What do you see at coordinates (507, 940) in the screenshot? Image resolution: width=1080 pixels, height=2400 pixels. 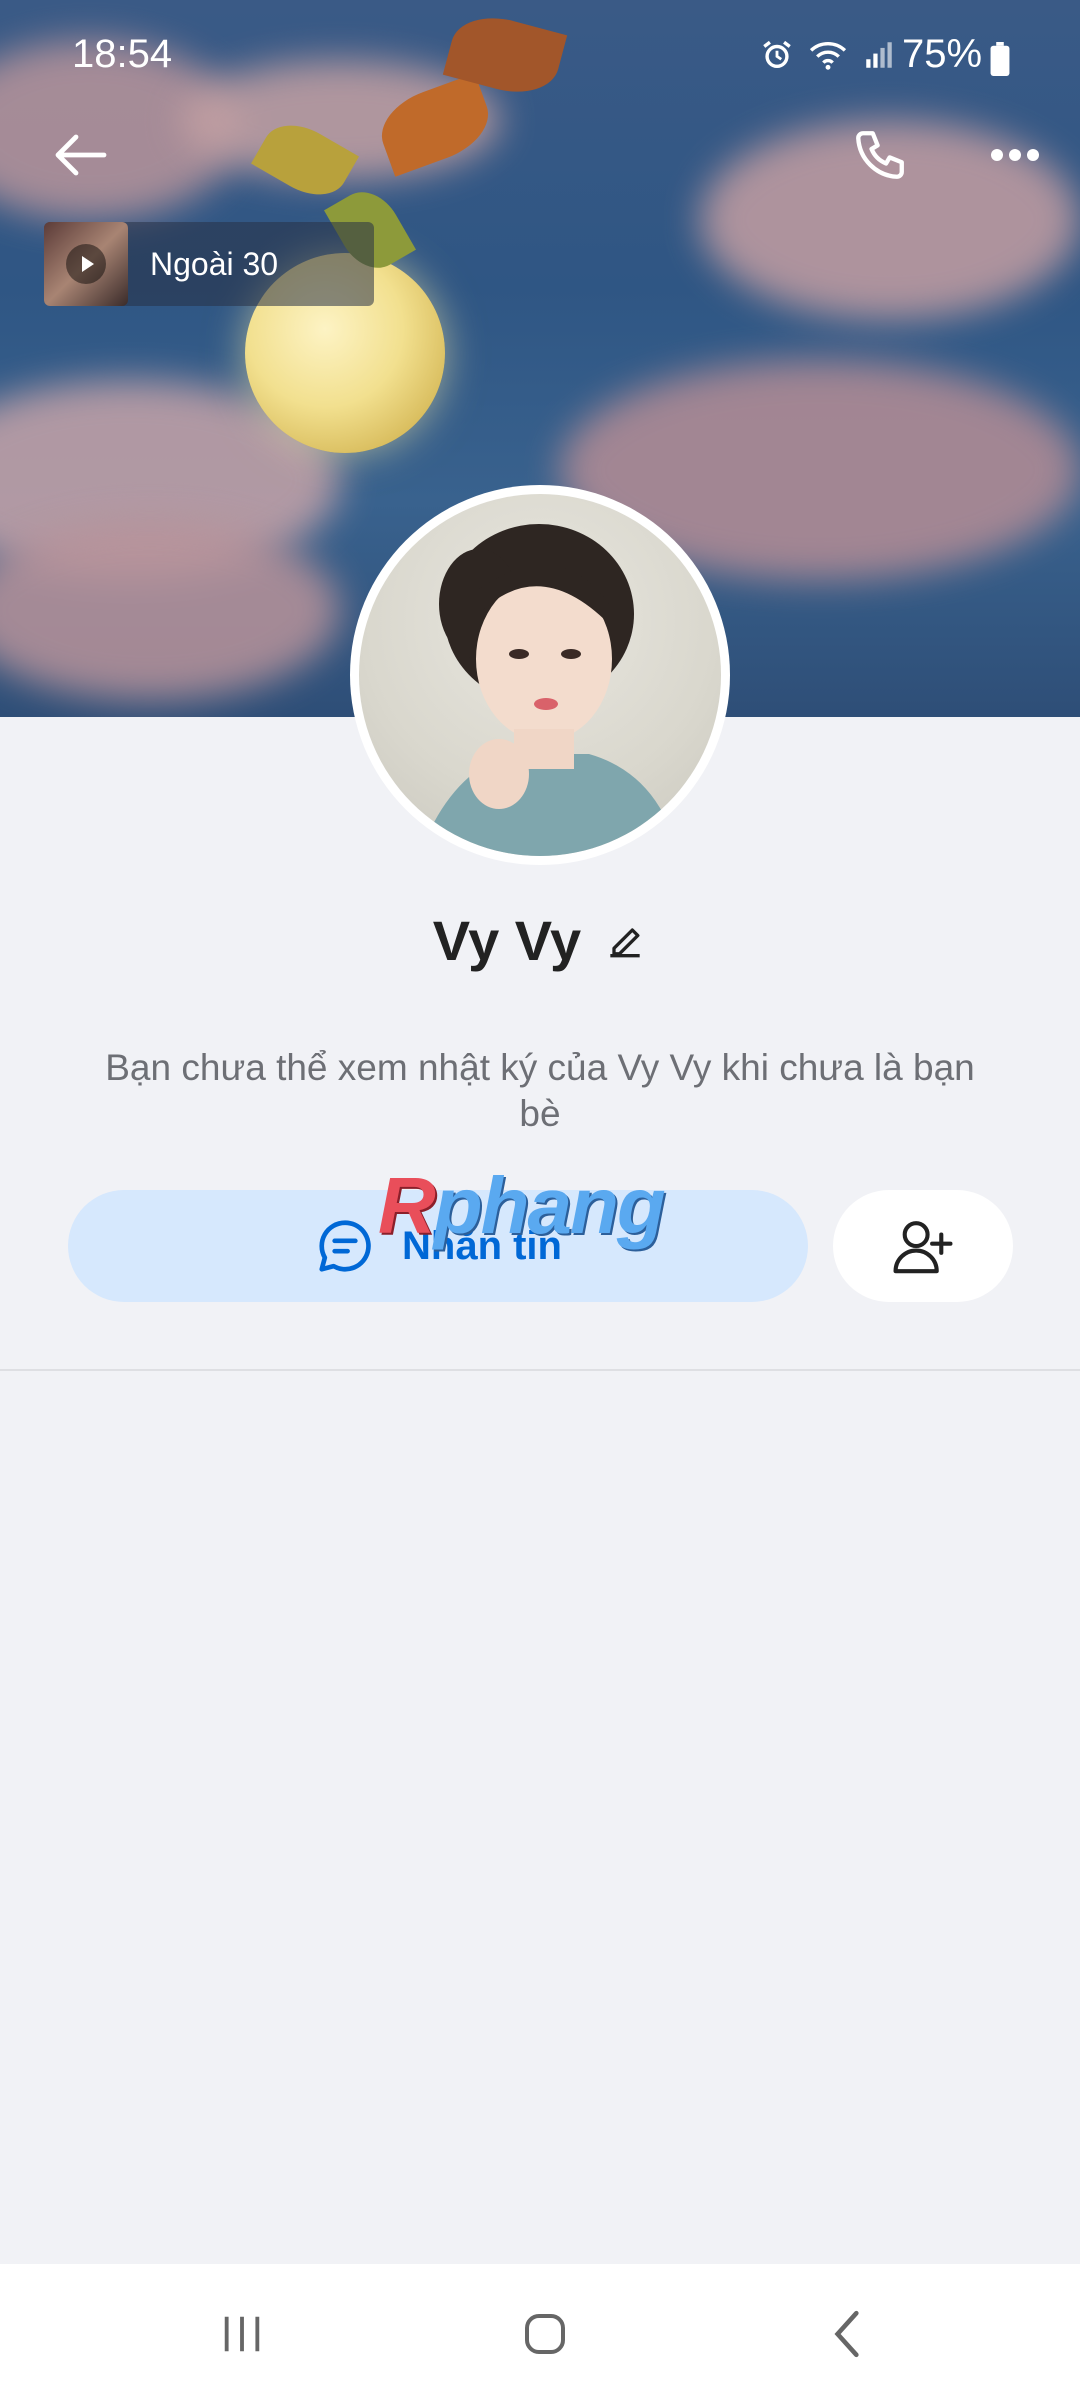 I see `profile-name: Vy Vy` at bounding box center [507, 940].